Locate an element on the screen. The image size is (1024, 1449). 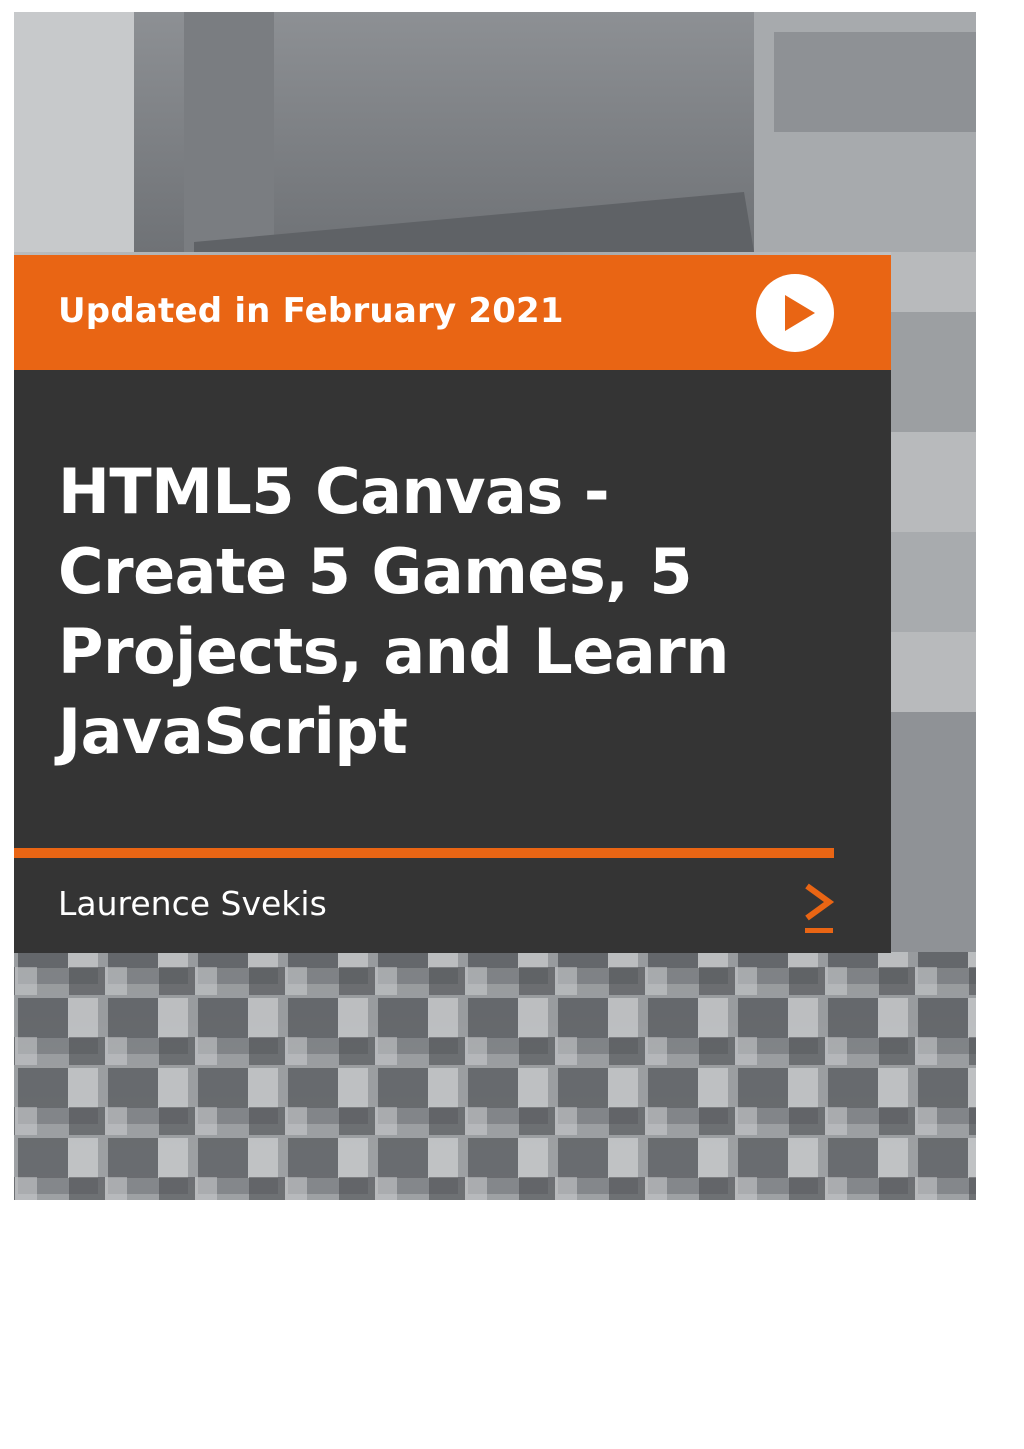
play-icon is located at coordinates (795, 313).